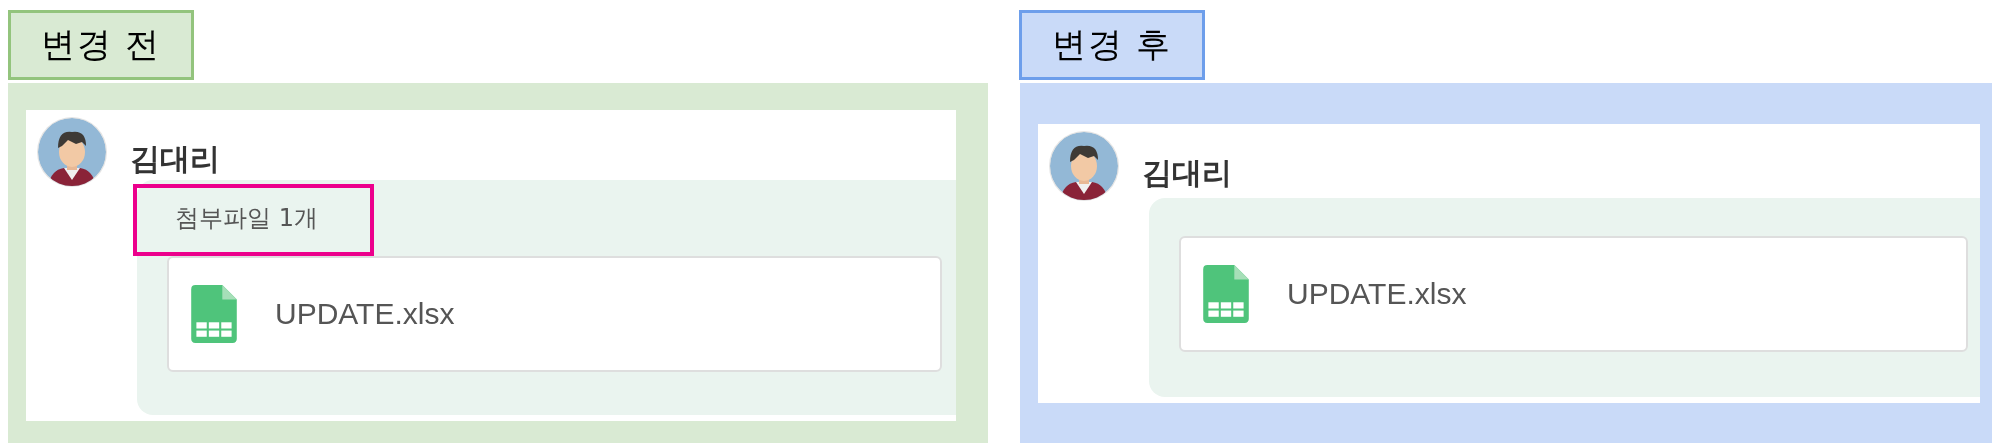  Describe the element at coordinates (101, 45) in the screenshot. I see `panel-label: 변경 전` at that location.